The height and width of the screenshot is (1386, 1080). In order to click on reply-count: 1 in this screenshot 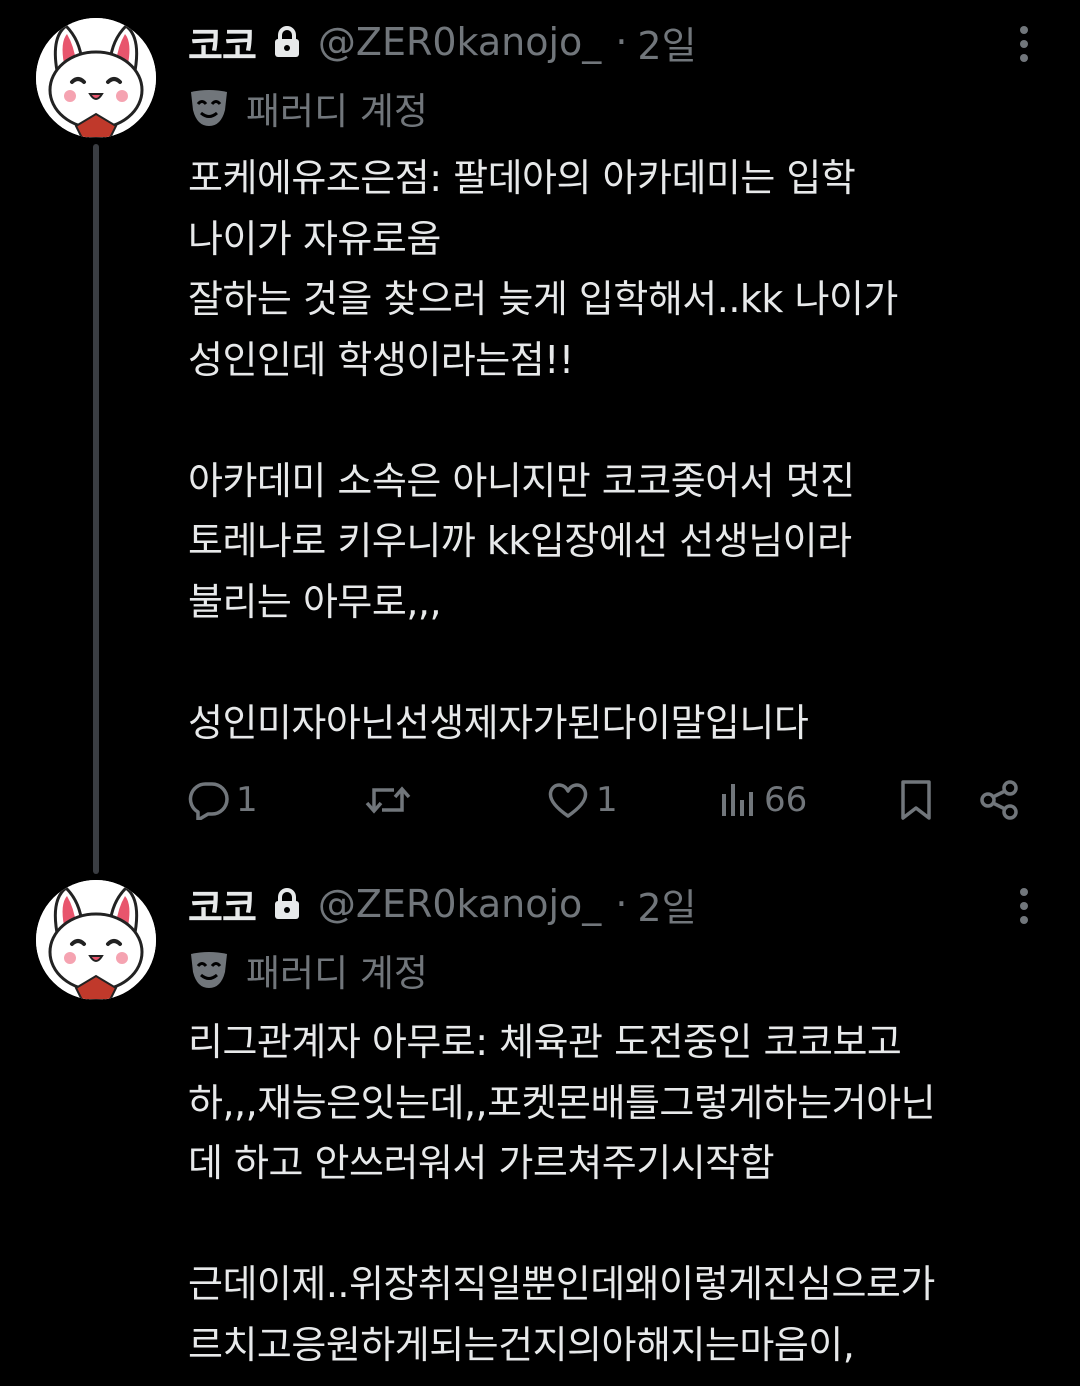, I will do `click(247, 800)`.